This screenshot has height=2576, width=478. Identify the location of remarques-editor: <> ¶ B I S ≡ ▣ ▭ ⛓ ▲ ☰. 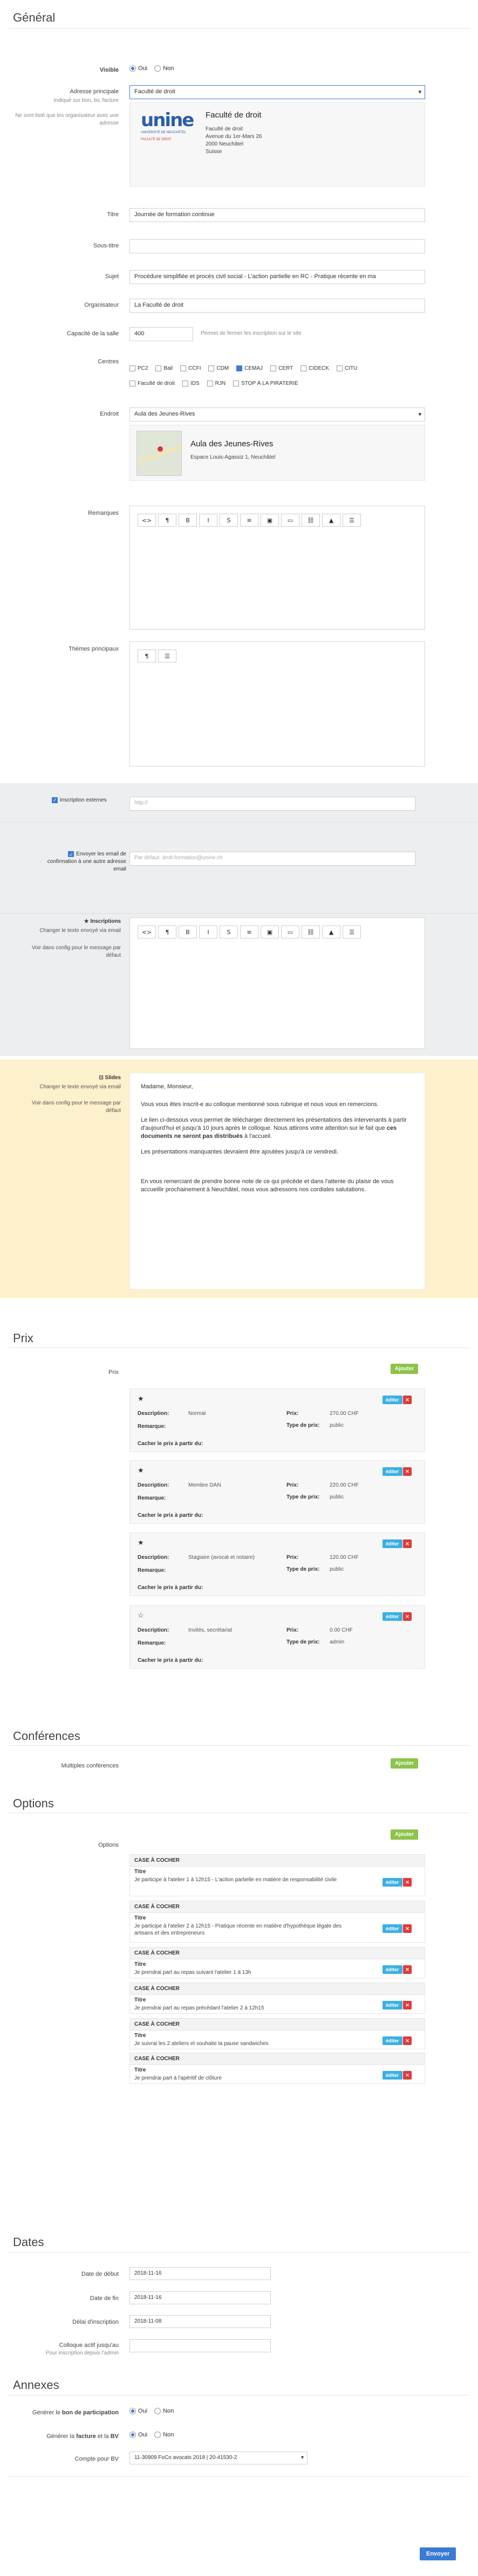
(277, 568).